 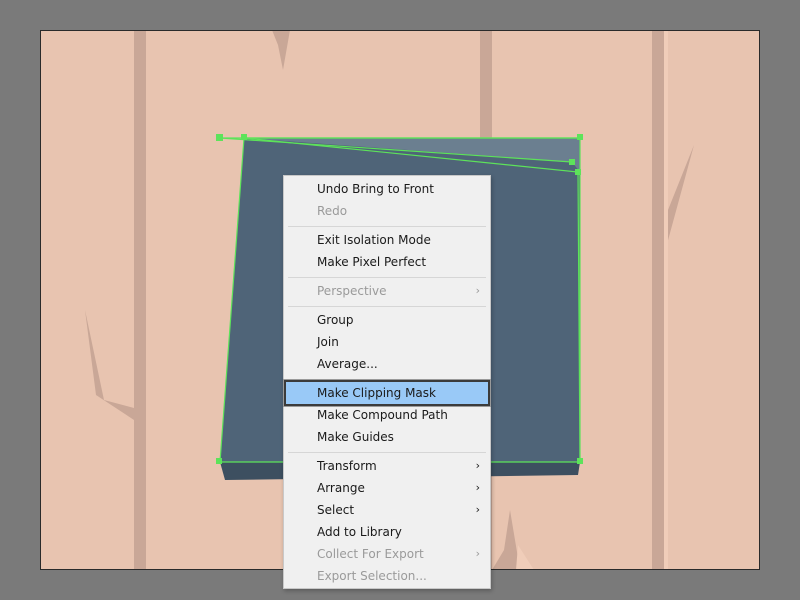 I want to click on menu-item-perspective: Perspective ›, so click(x=387, y=291).